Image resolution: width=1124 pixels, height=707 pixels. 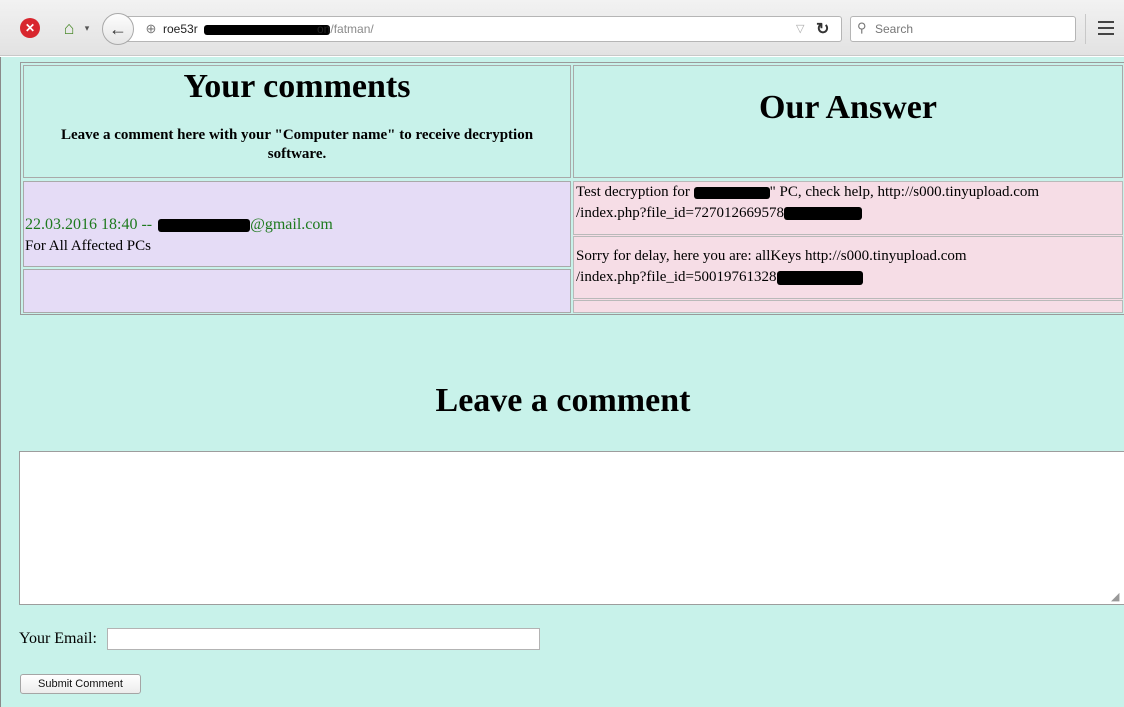 I want to click on answer-line: /index.php?file_id=50019761328, so click(x=848, y=277).